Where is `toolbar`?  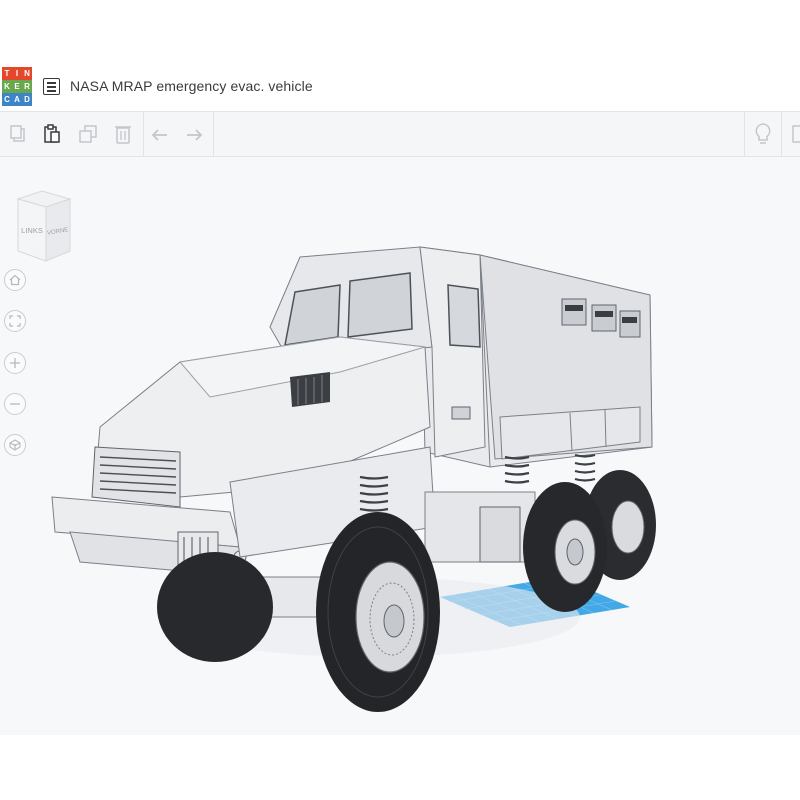 toolbar is located at coordinates (400, 134).